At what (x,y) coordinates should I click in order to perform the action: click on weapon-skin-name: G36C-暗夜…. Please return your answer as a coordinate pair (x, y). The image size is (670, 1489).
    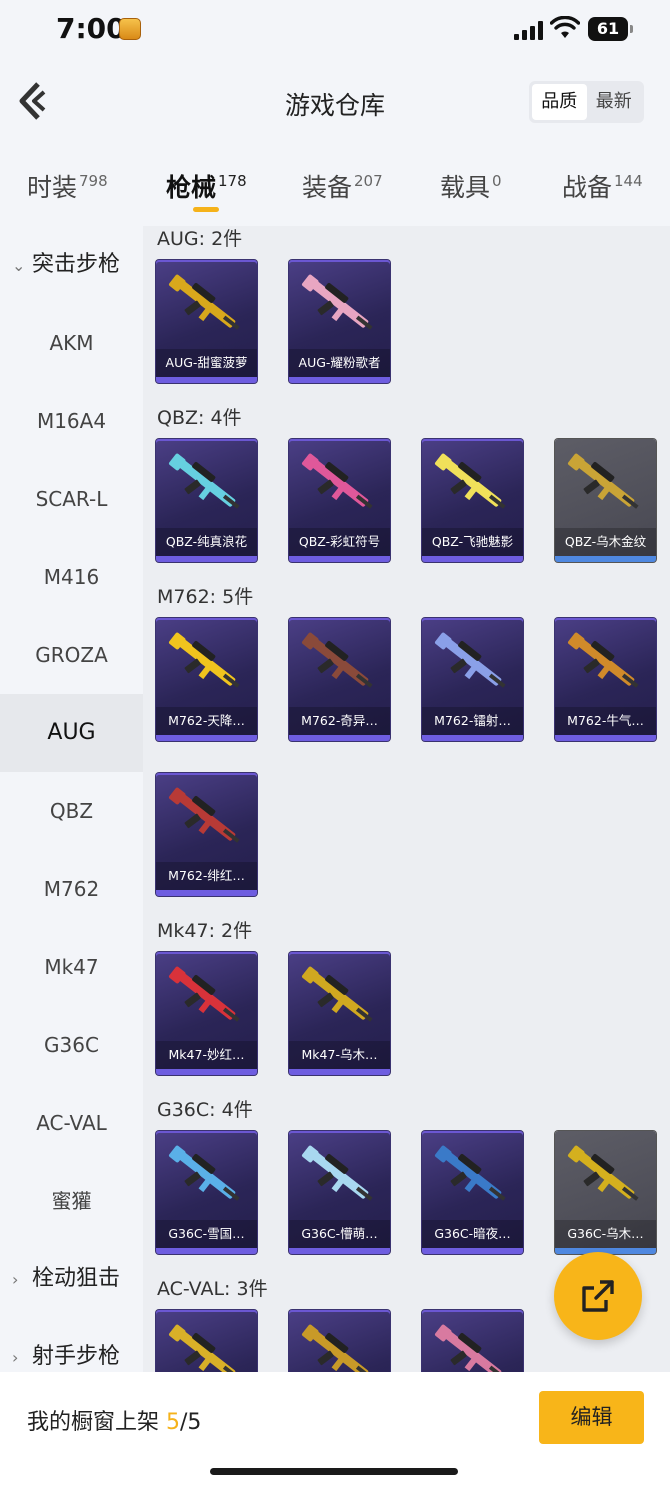
    Looking at the image, I should click on (472, 1234).